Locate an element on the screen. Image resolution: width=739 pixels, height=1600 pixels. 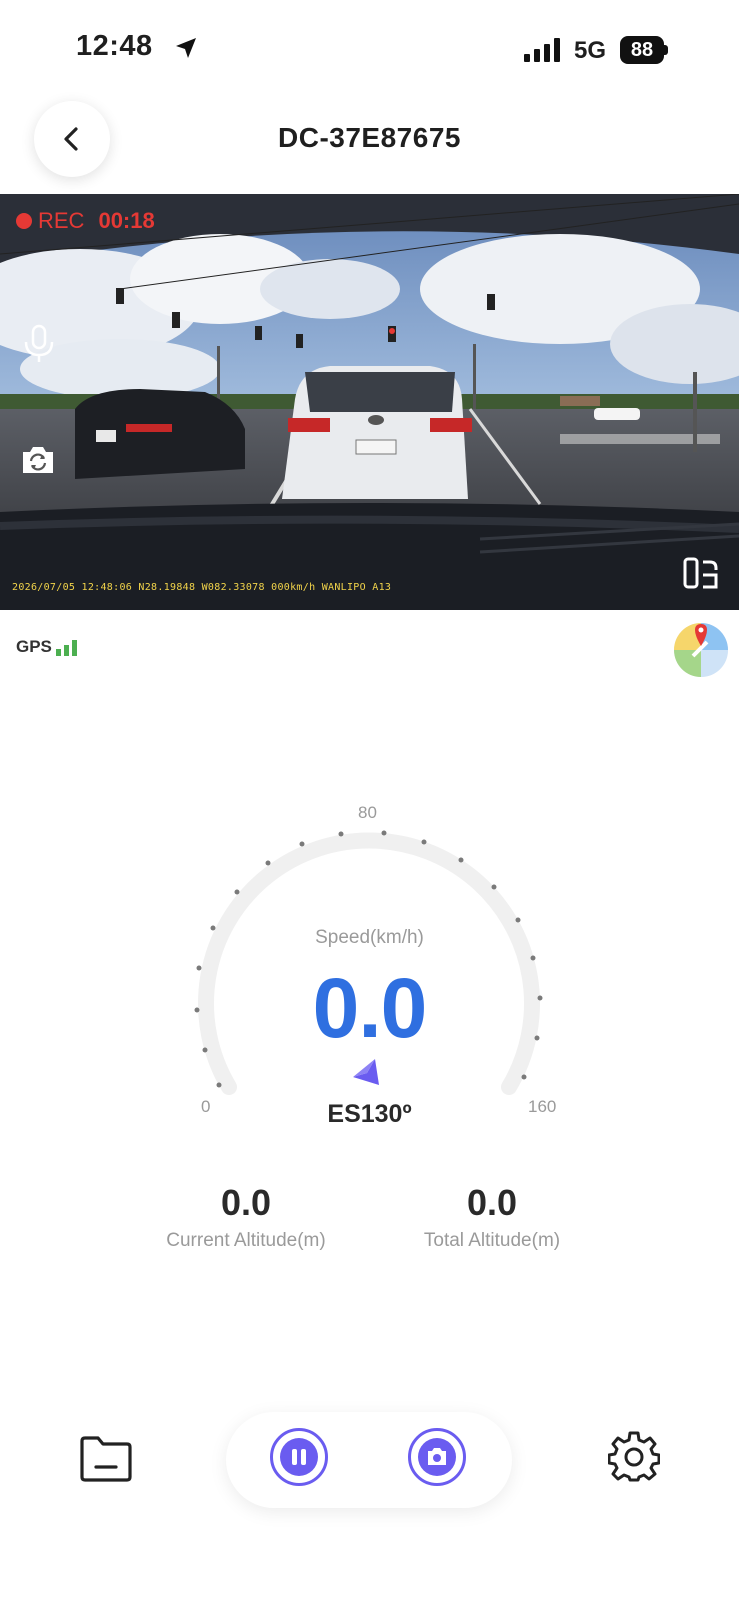
heading-readout: ES130º is located at coordinates (369, 1114).